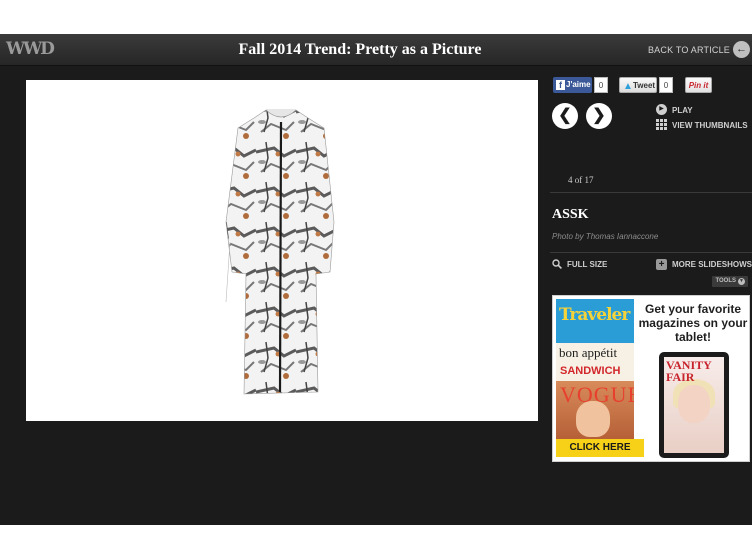 This screenshot has width=752, height=560. Describe the element at coordinates (661, 124) in the screenshot. I see `grid-icon` at that location.